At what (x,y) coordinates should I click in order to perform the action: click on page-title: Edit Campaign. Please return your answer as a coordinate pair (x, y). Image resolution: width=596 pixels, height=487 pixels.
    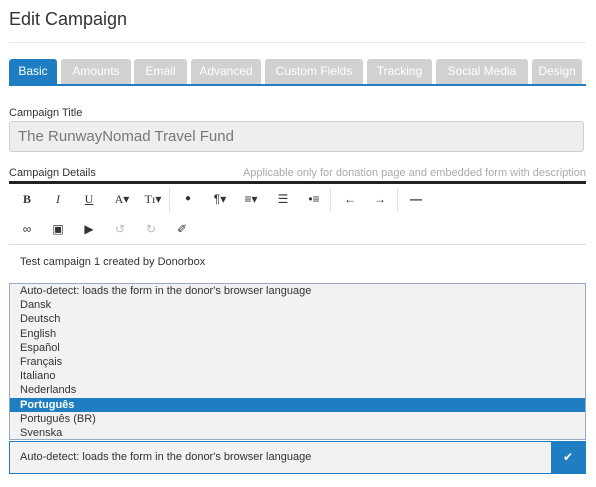
    Looking at the image, I should click on (68, 19).